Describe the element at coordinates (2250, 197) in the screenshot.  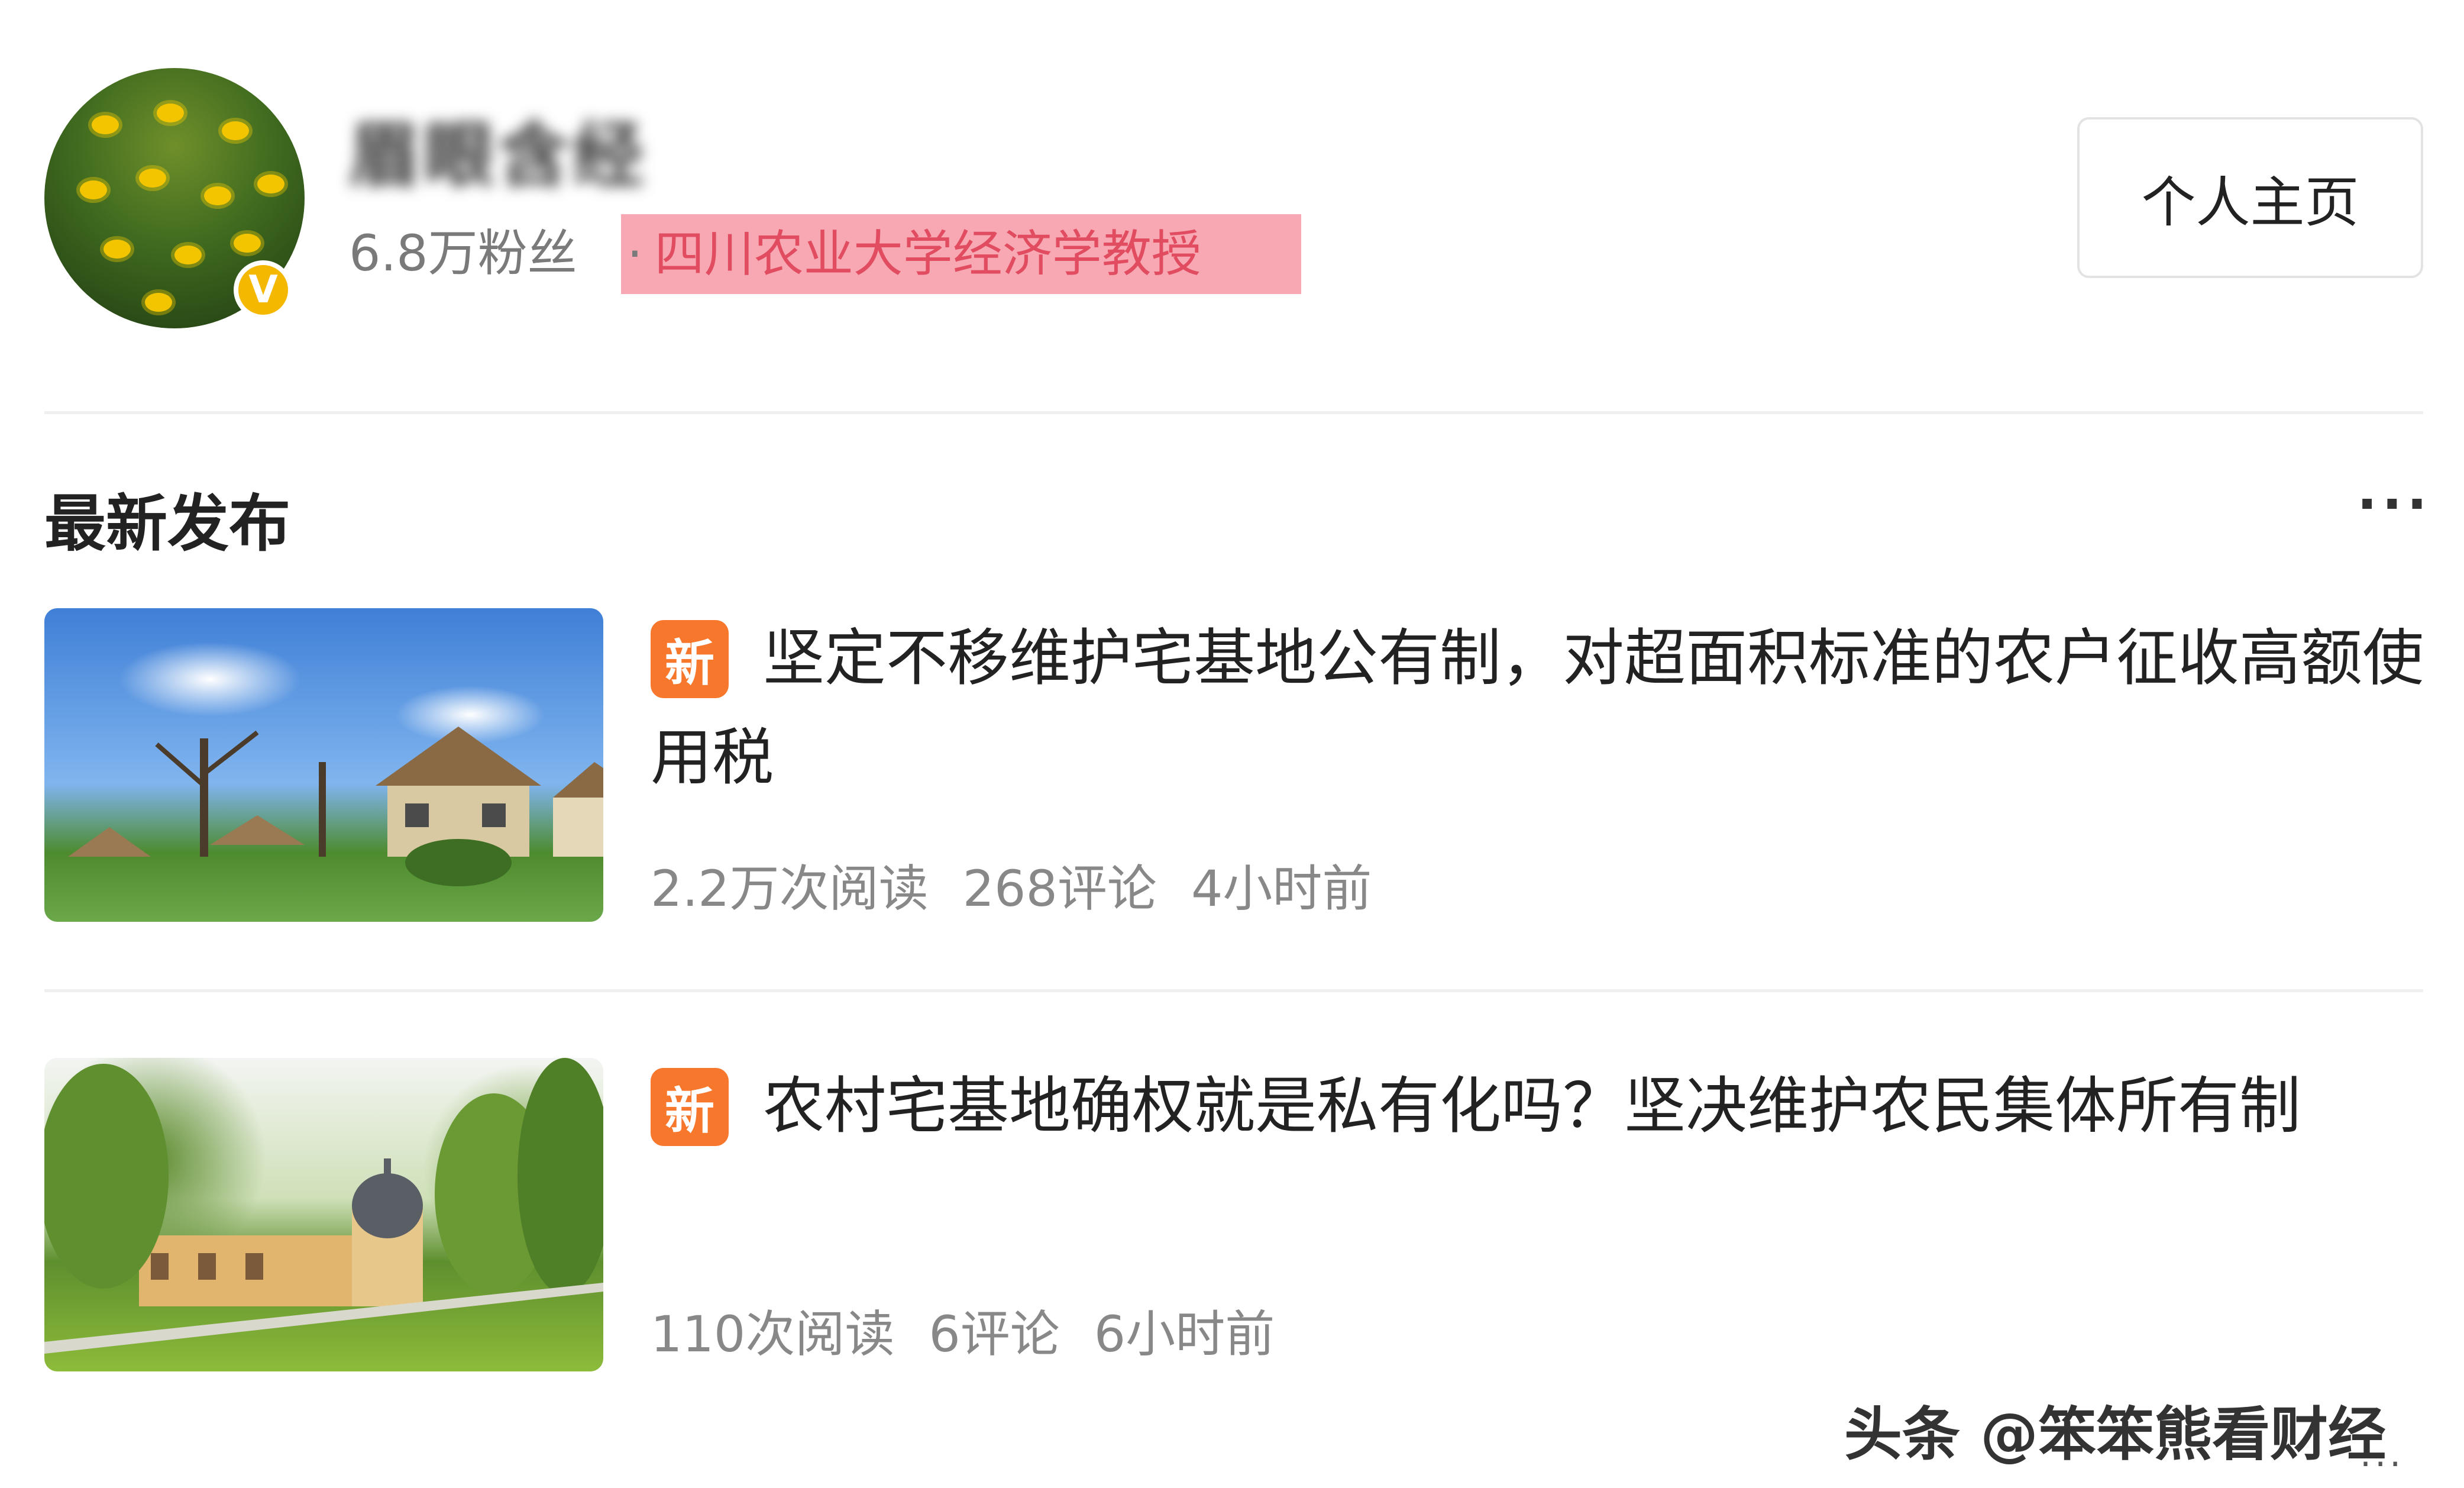
I see `profile-button: 个人主页` at that location.